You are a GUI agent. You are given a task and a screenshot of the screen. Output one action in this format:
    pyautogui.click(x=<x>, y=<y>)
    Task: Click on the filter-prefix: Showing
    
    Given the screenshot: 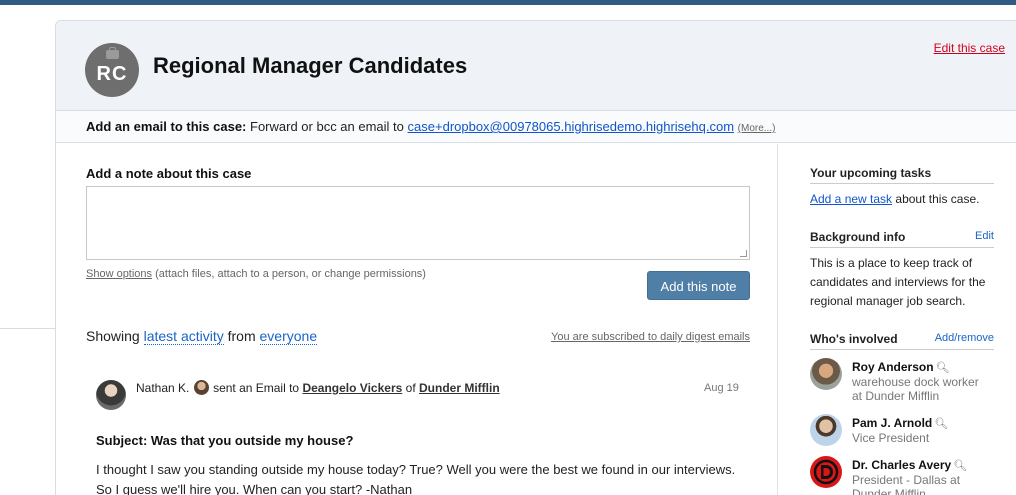 What is the action you would take?
    pyautogui.click(x=113, y=336)
    